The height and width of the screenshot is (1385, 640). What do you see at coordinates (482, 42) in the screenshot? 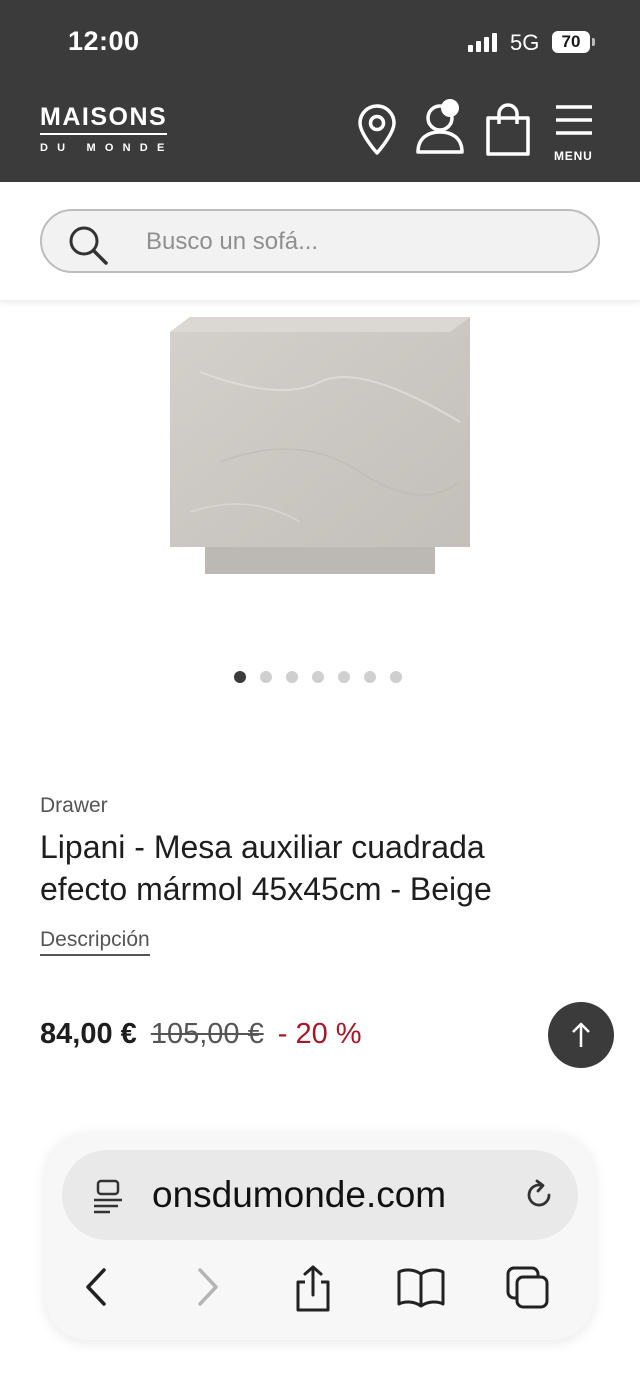
I see `signal-icon` at bounding box center [482, 42].